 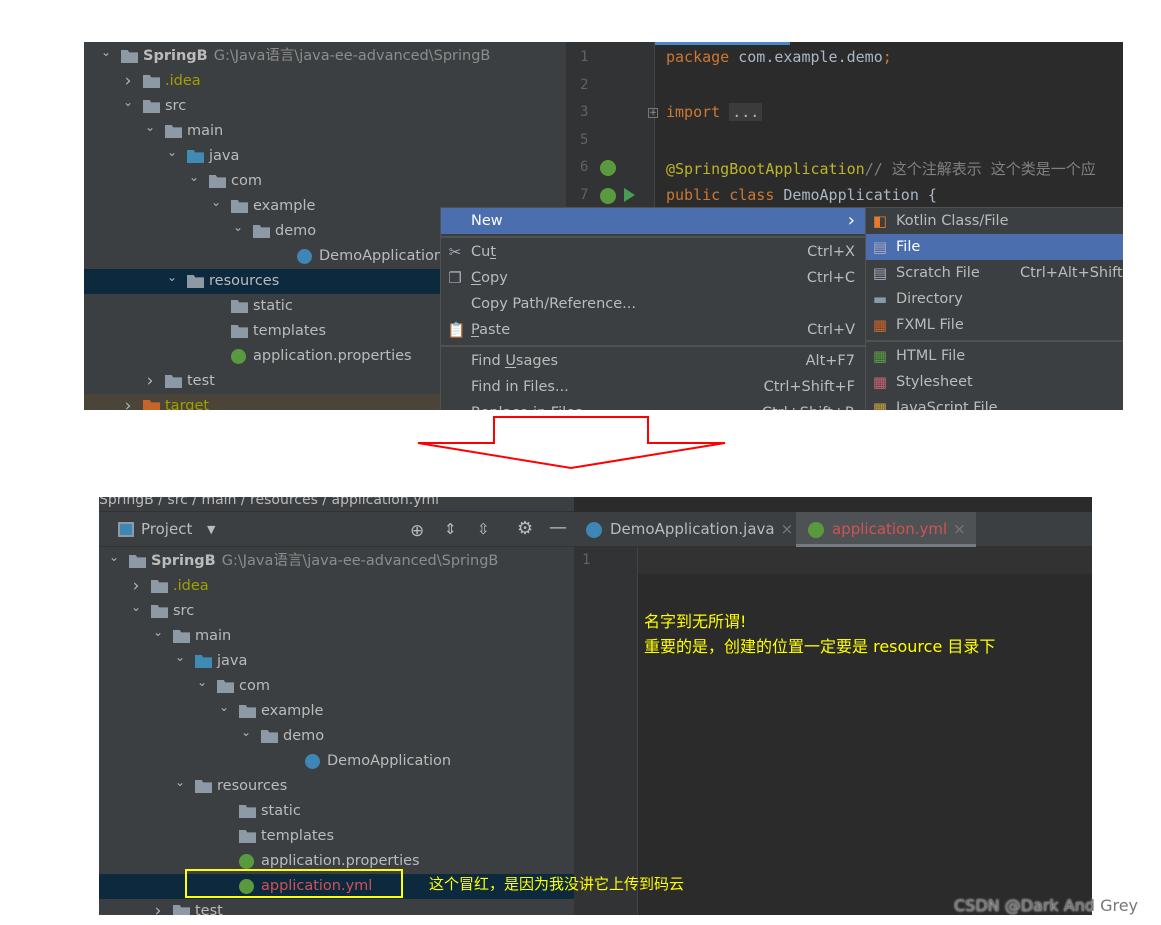 I want to click on menu-item-file: ▤ File, so click(x=994, y=247).